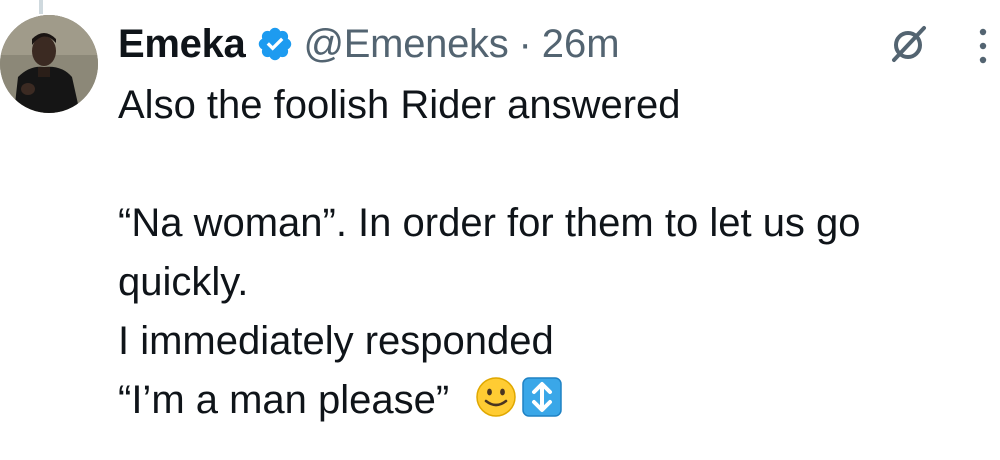 This screenshot has width=1000, height=460. Describe the element at coordinates (581, 44) in the screenshot. I see `post-time: 26m` at that location.